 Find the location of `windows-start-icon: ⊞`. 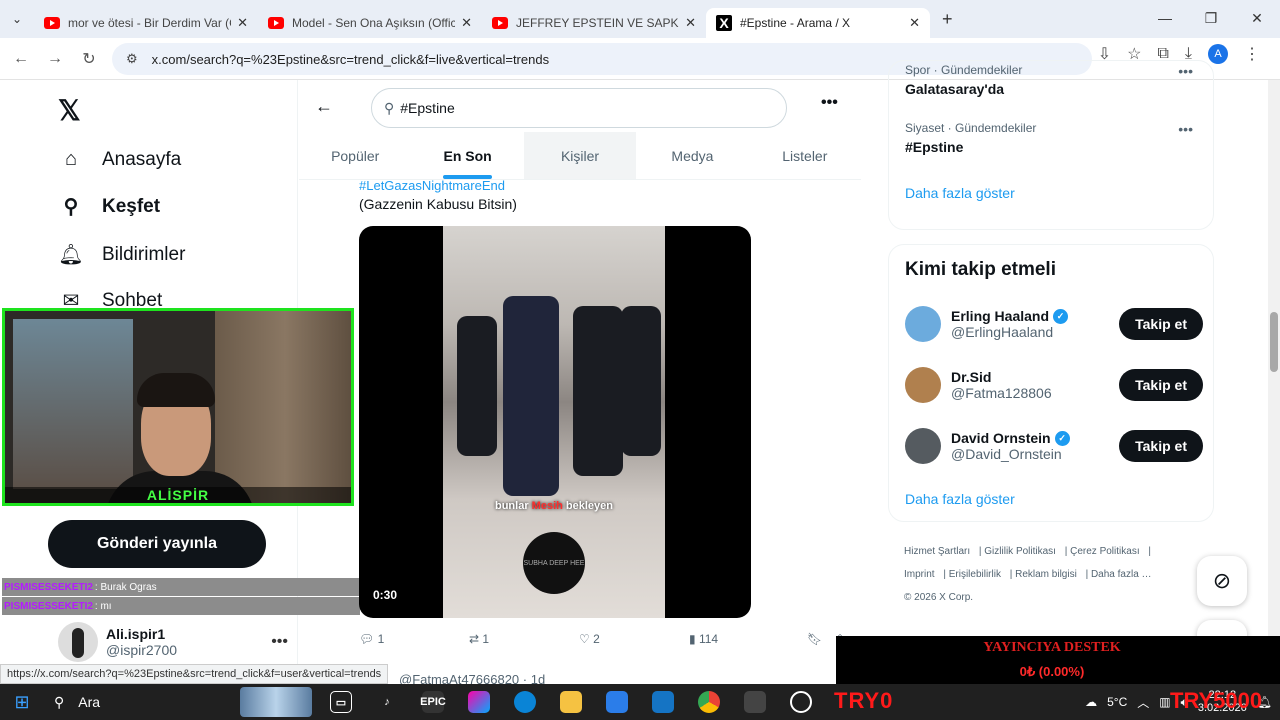

windows-start-icon: ⊞ is located at coordinates (22, 702).